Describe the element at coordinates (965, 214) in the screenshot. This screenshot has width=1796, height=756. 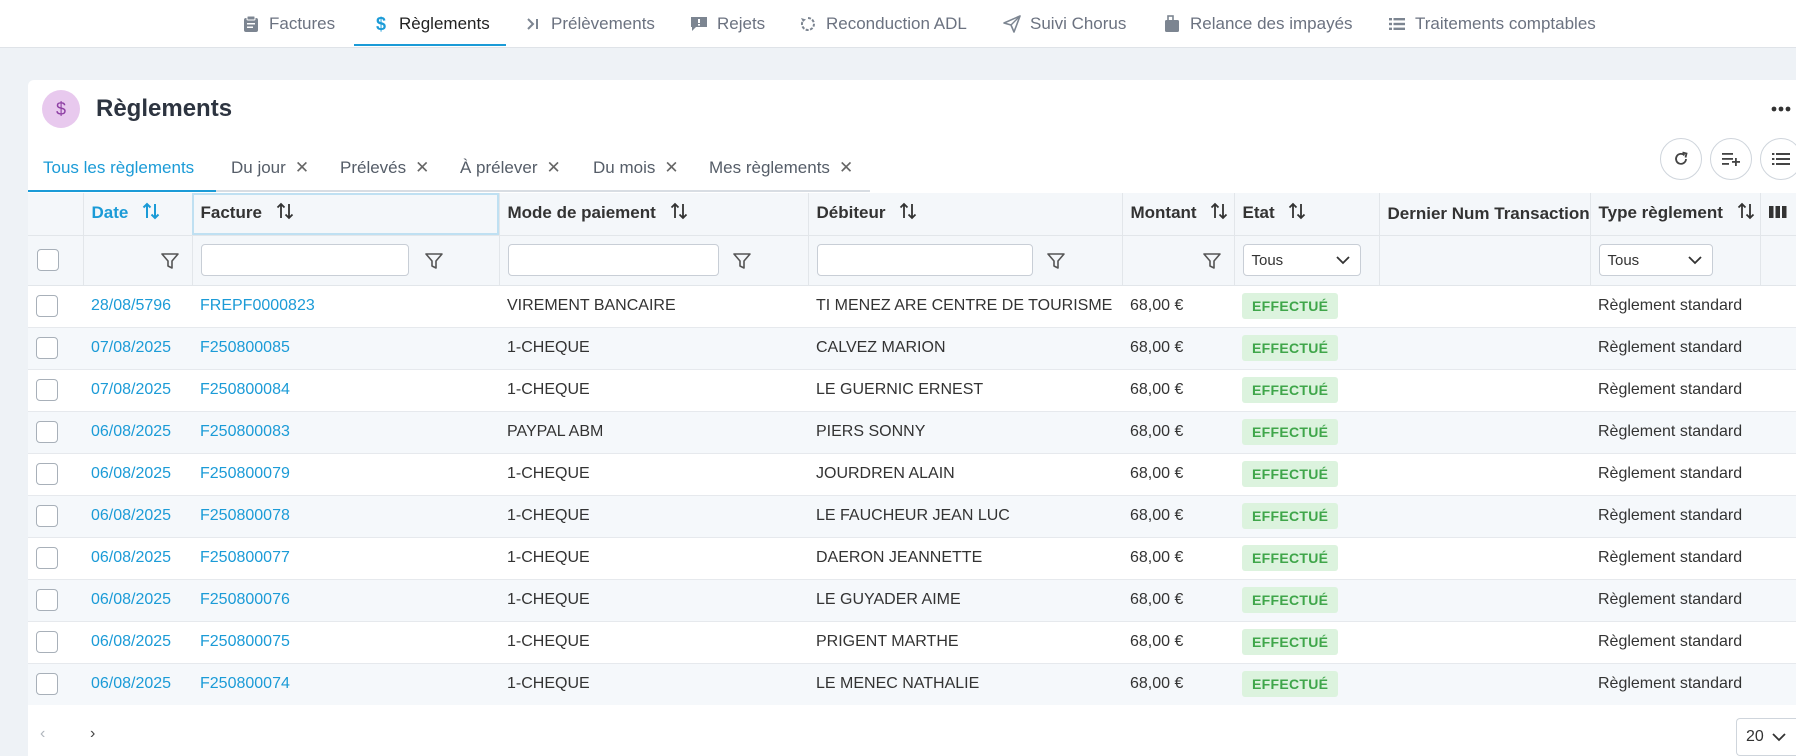
I see `column-header-debiteur: Débiteur` at that location.